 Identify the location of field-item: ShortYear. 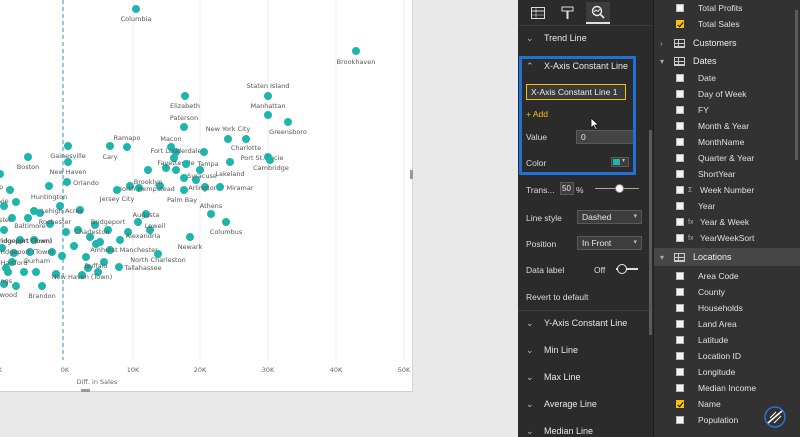
(727, 174).